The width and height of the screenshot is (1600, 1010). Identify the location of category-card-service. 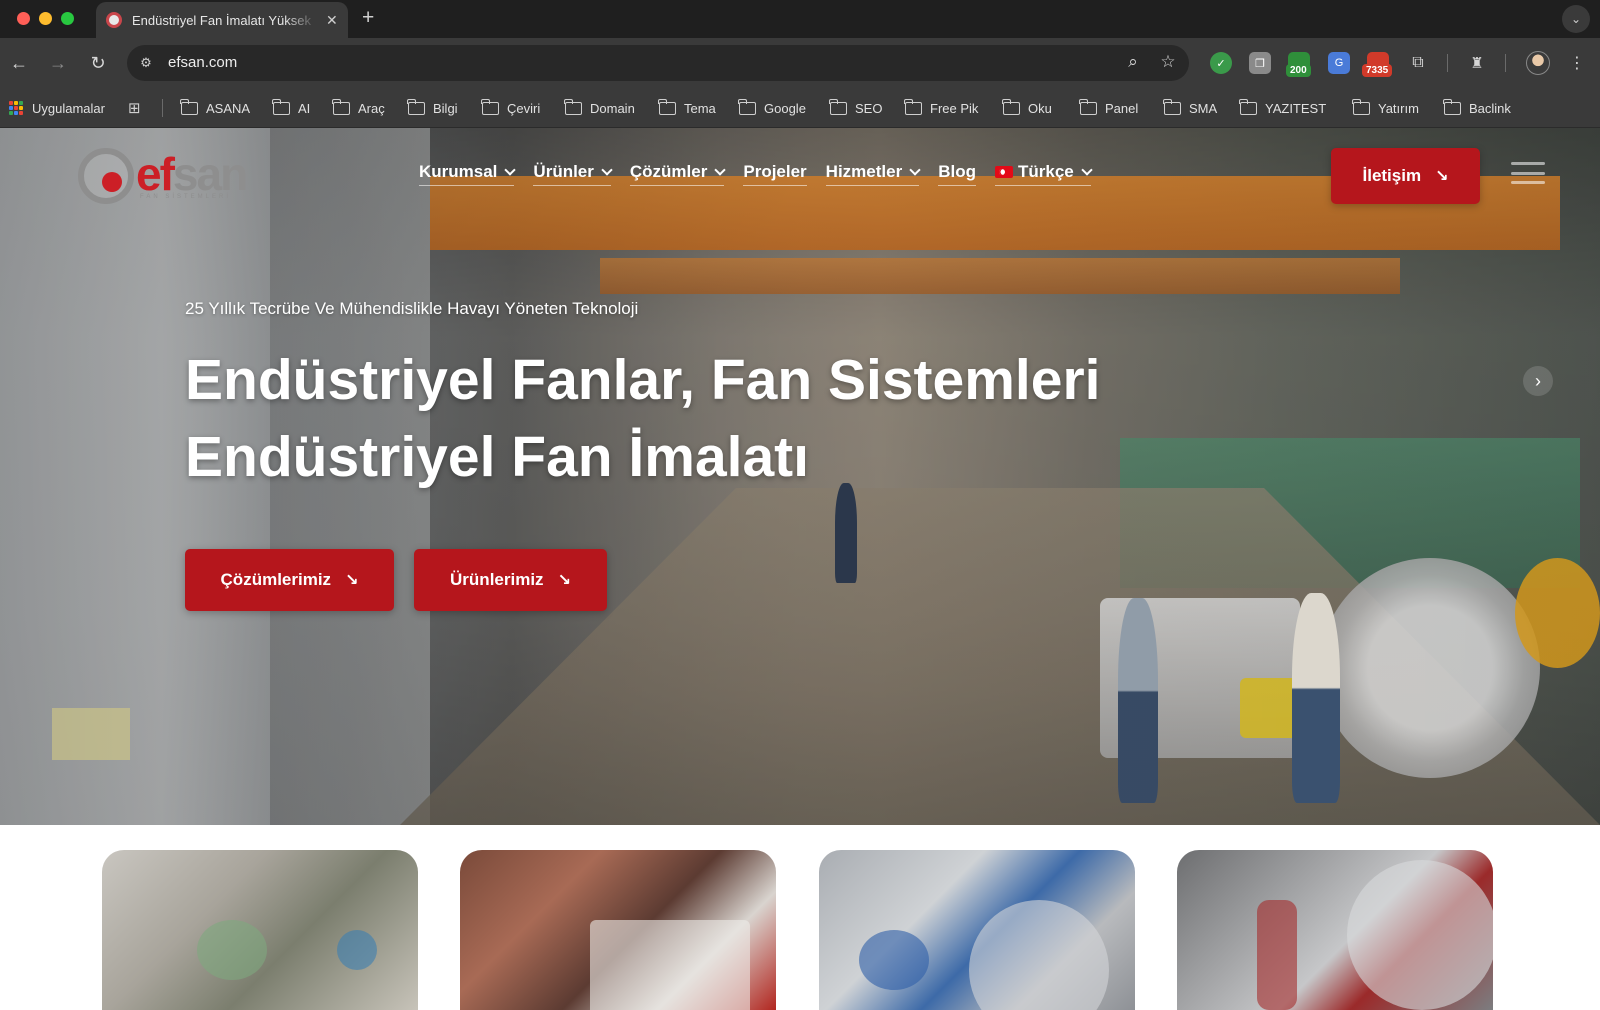
(1335, 930).